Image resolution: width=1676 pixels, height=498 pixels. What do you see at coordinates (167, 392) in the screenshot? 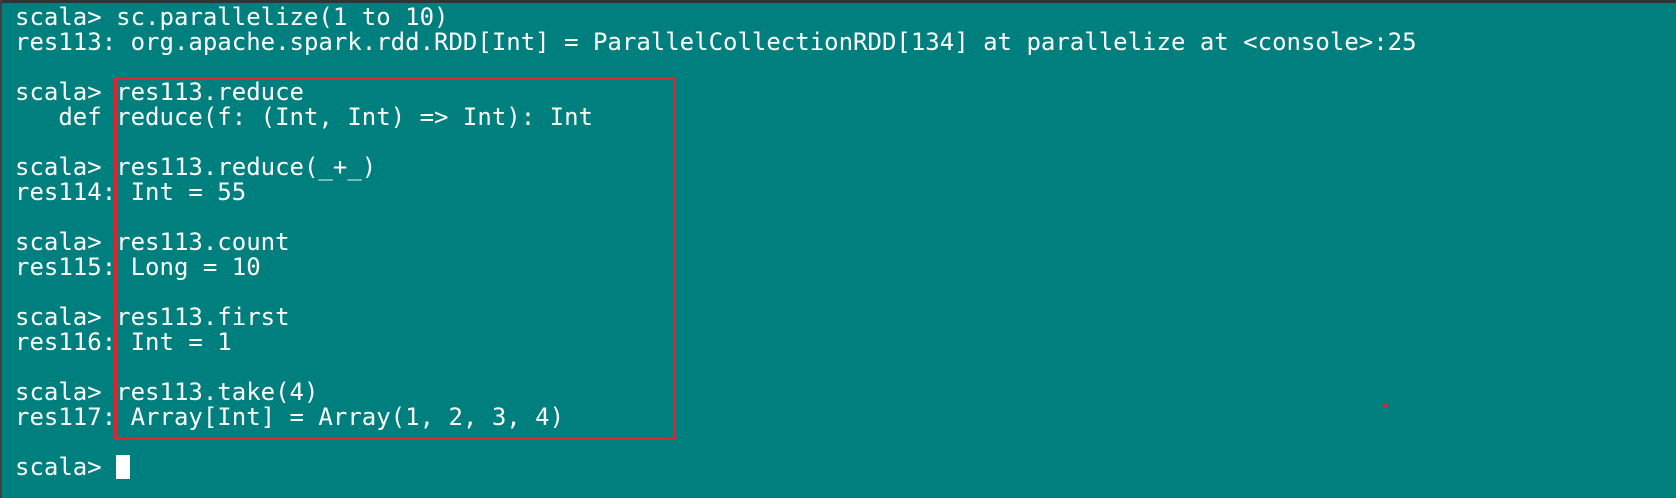
I see `terminal-line: scala> res113.take(4)` at bounding box center [167, 392].